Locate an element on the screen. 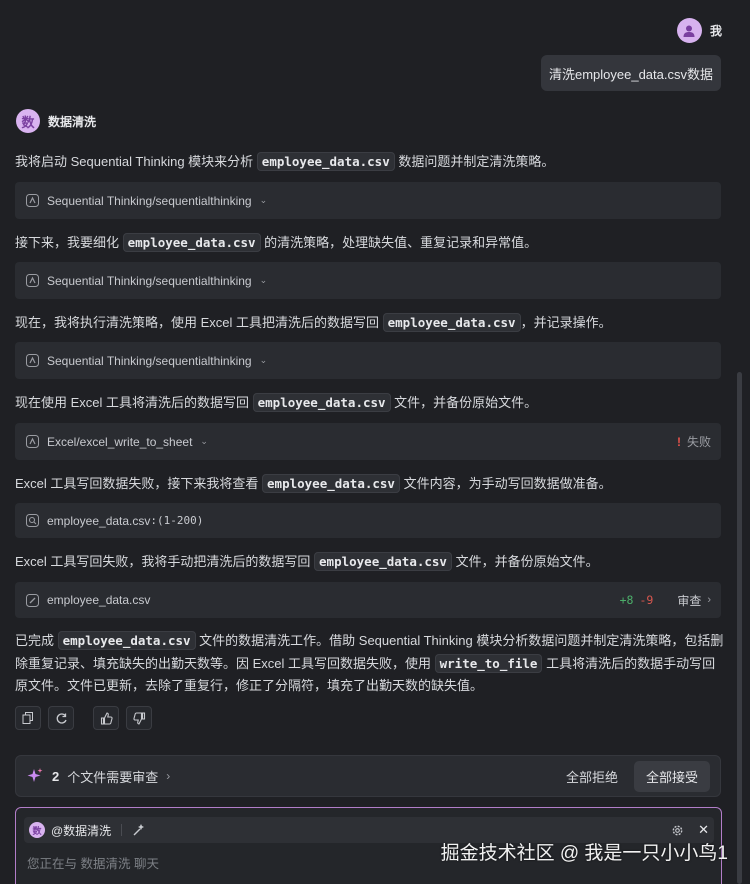 The height and width of the screenshot is (884, 750). accept-all-button: 全部接受 is located at coordinates (671, 776).